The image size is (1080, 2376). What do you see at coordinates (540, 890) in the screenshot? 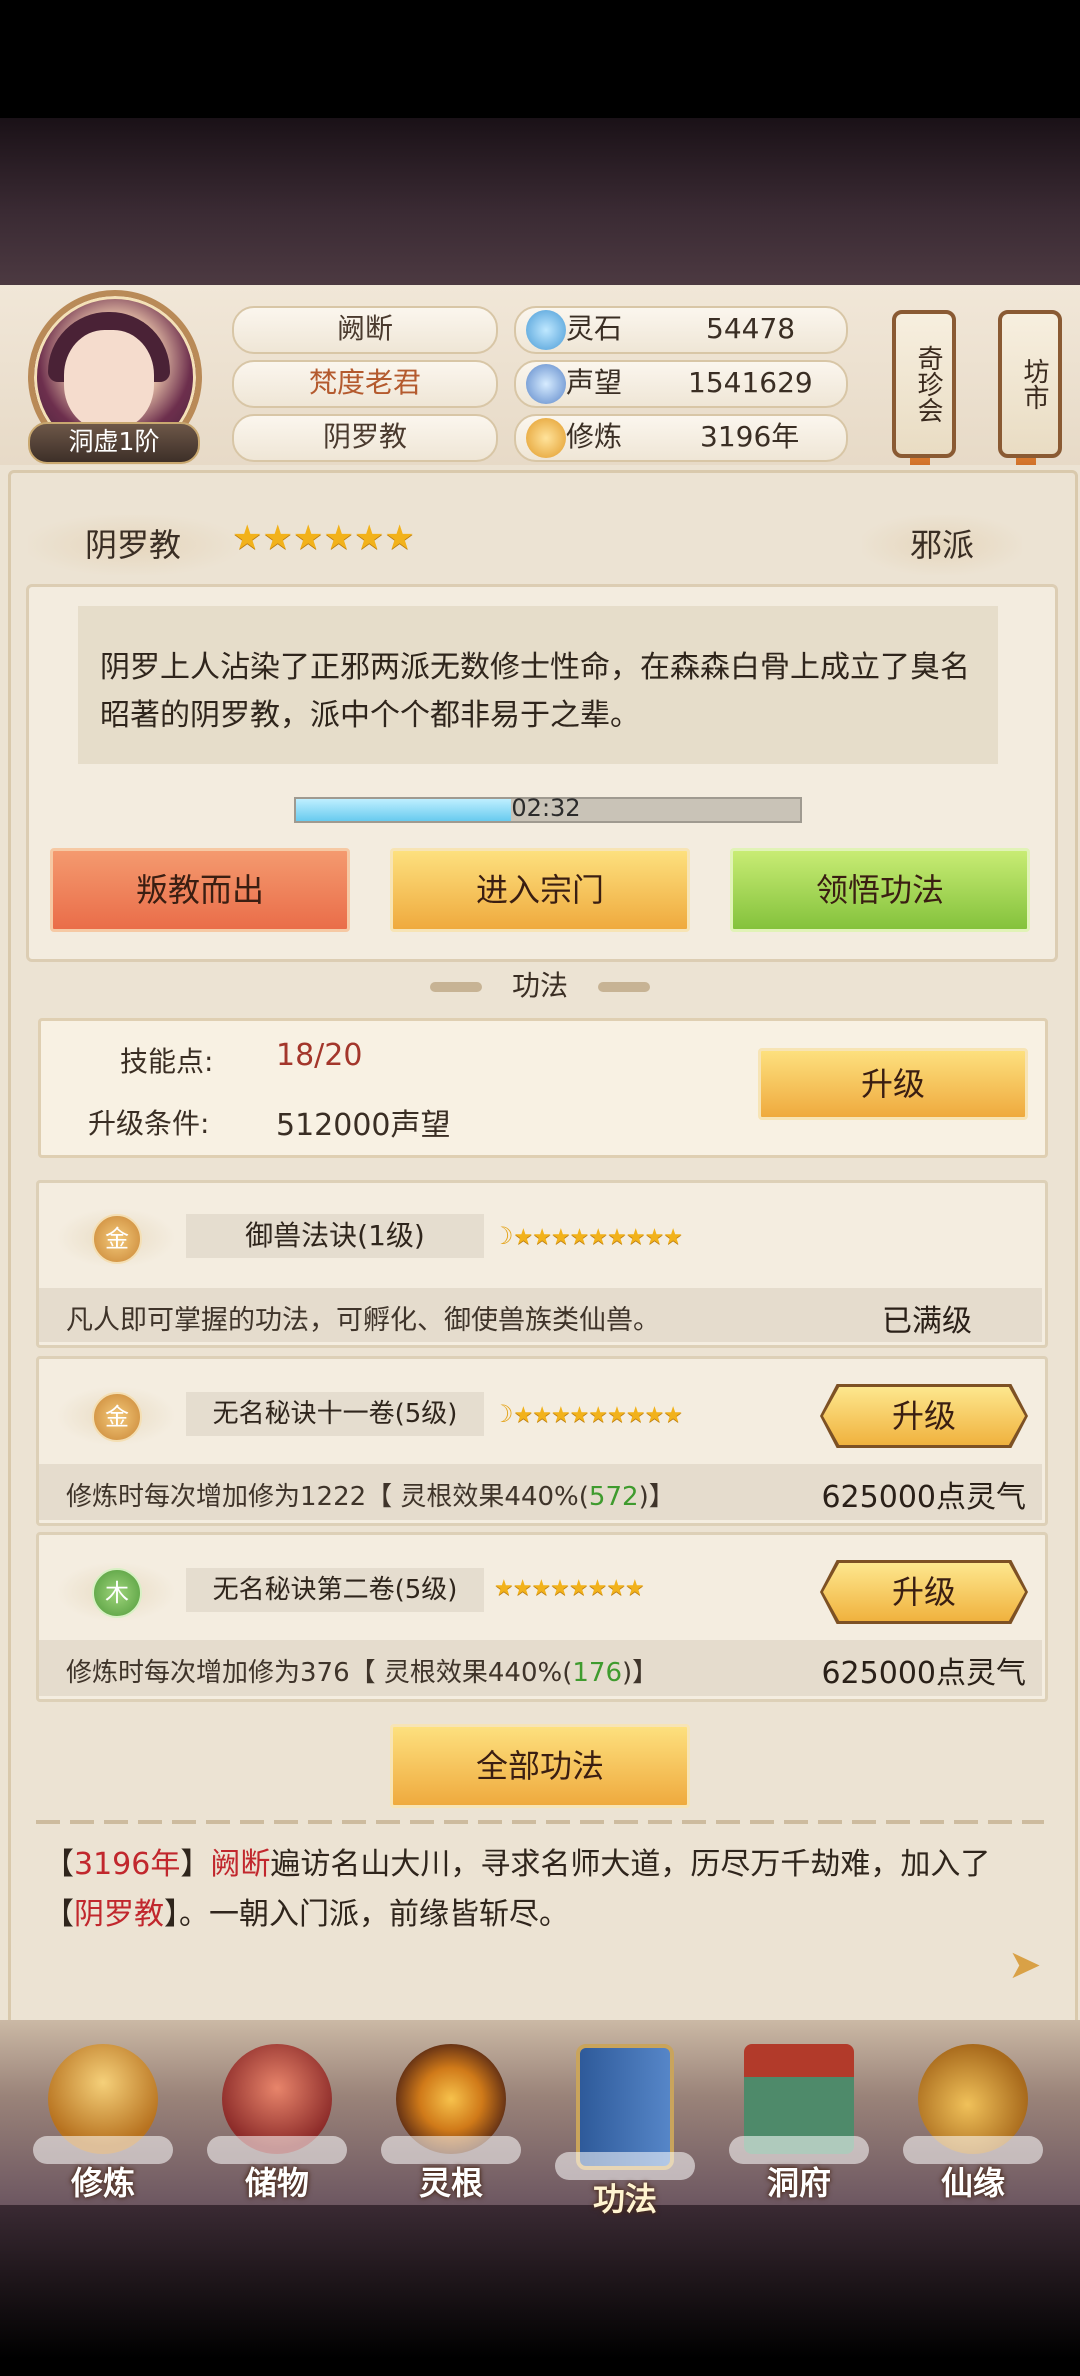
I see `enter-sect-button: 进入宗门` at bounding box center [540, 890].